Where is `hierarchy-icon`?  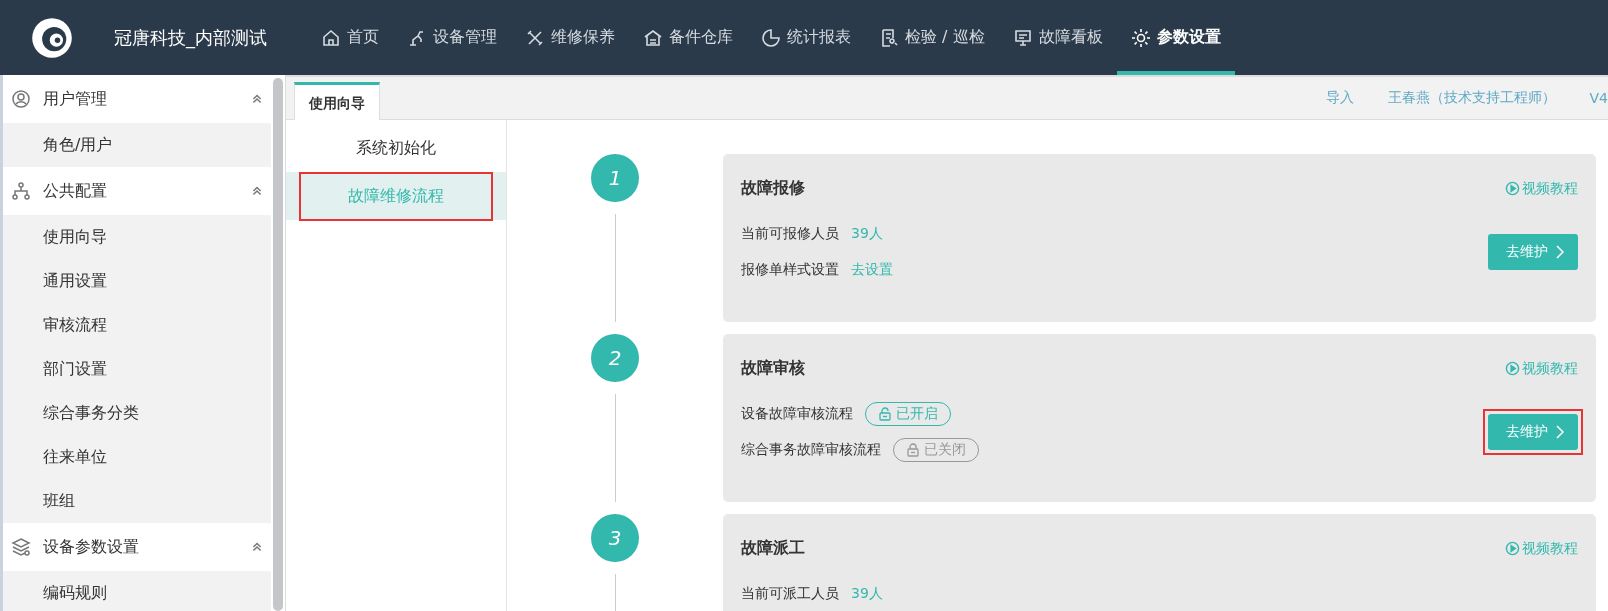
hierarchy-icon is located at coordinates (21, 191).